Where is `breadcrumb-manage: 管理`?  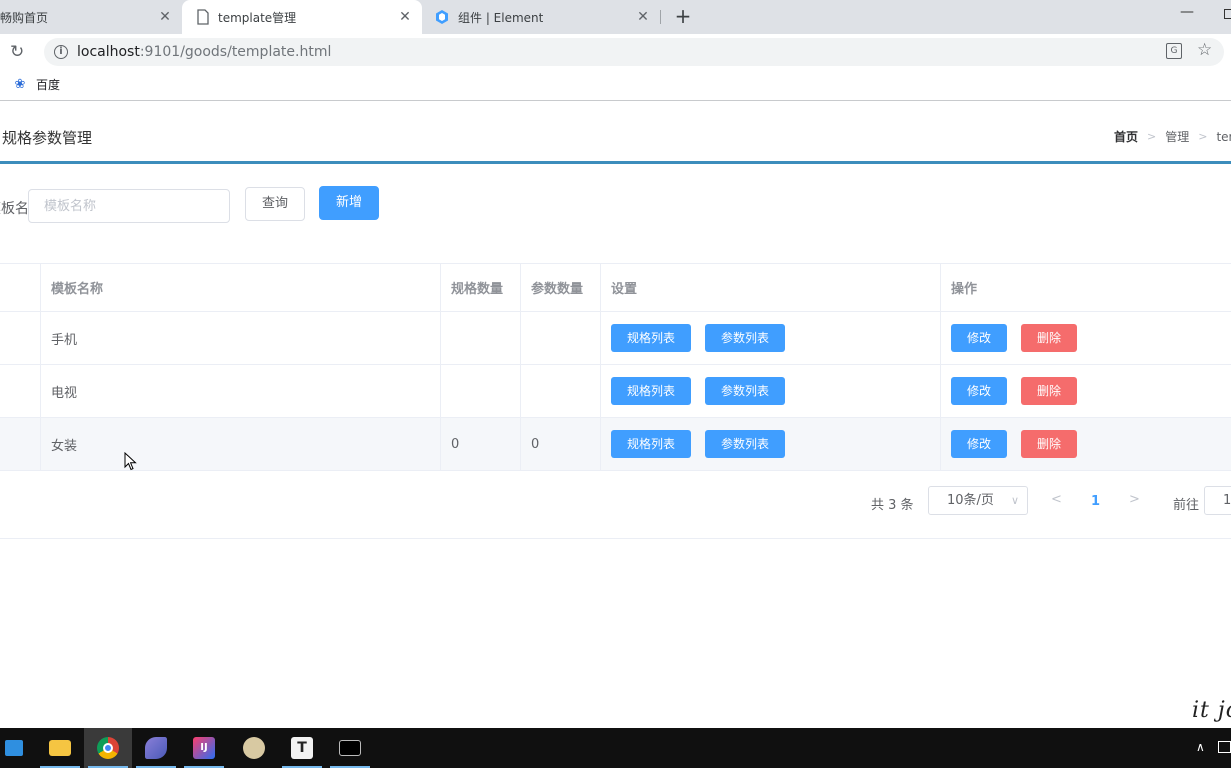
breadcrumb-manage: 管理 is located at coordinates (1177, 136).